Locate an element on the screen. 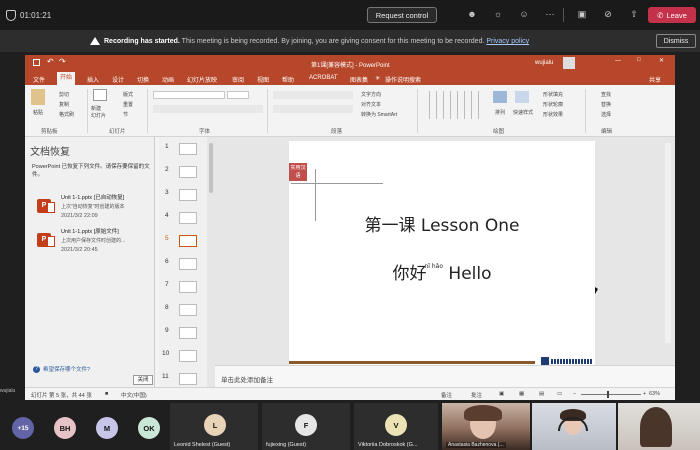 This screenshot has width=700, height=450. align-text-button: 对齐文本 is located at coordinates (371, 104).